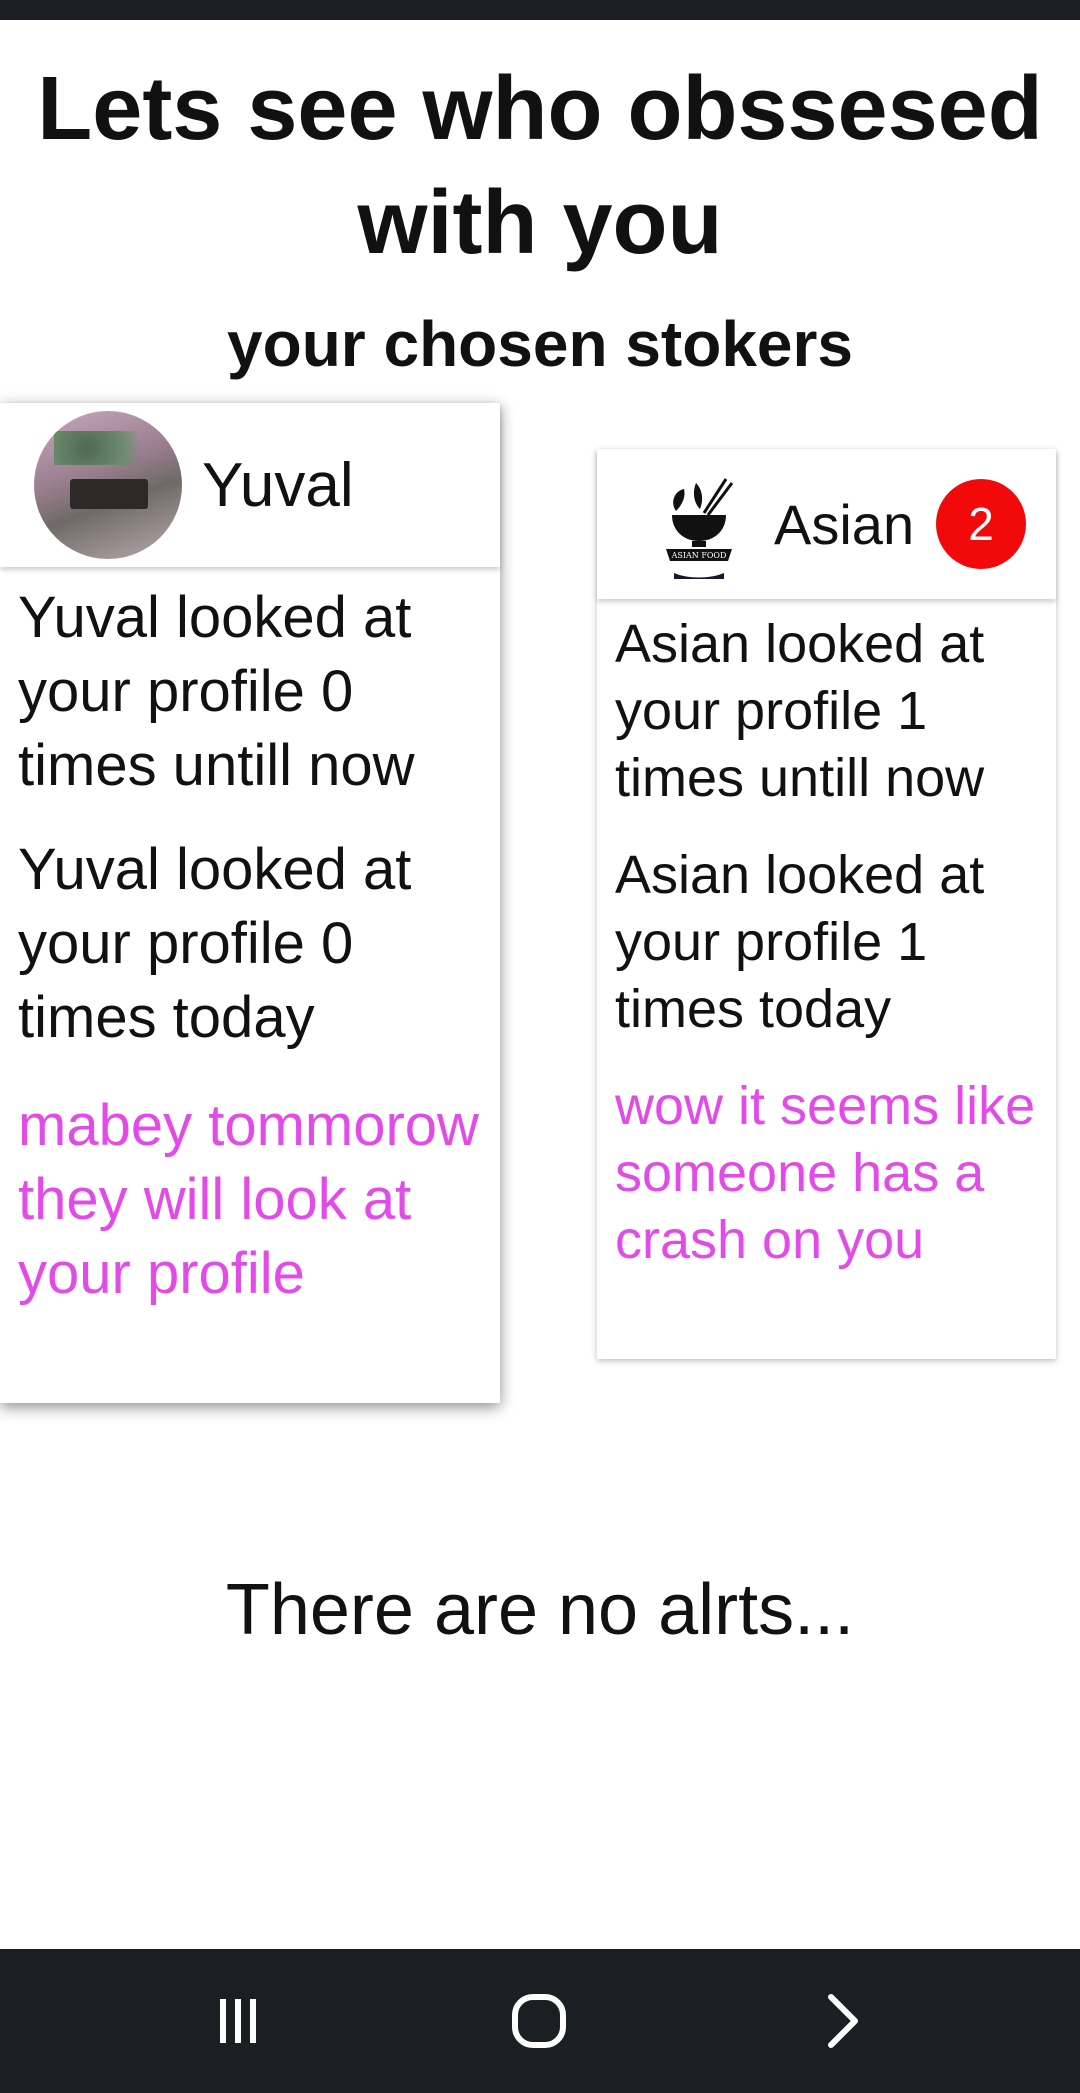 Image resolution: width=1080 pixels, height=2093 pixels. I want to click on notification-badge: 2, so click(981, 524).